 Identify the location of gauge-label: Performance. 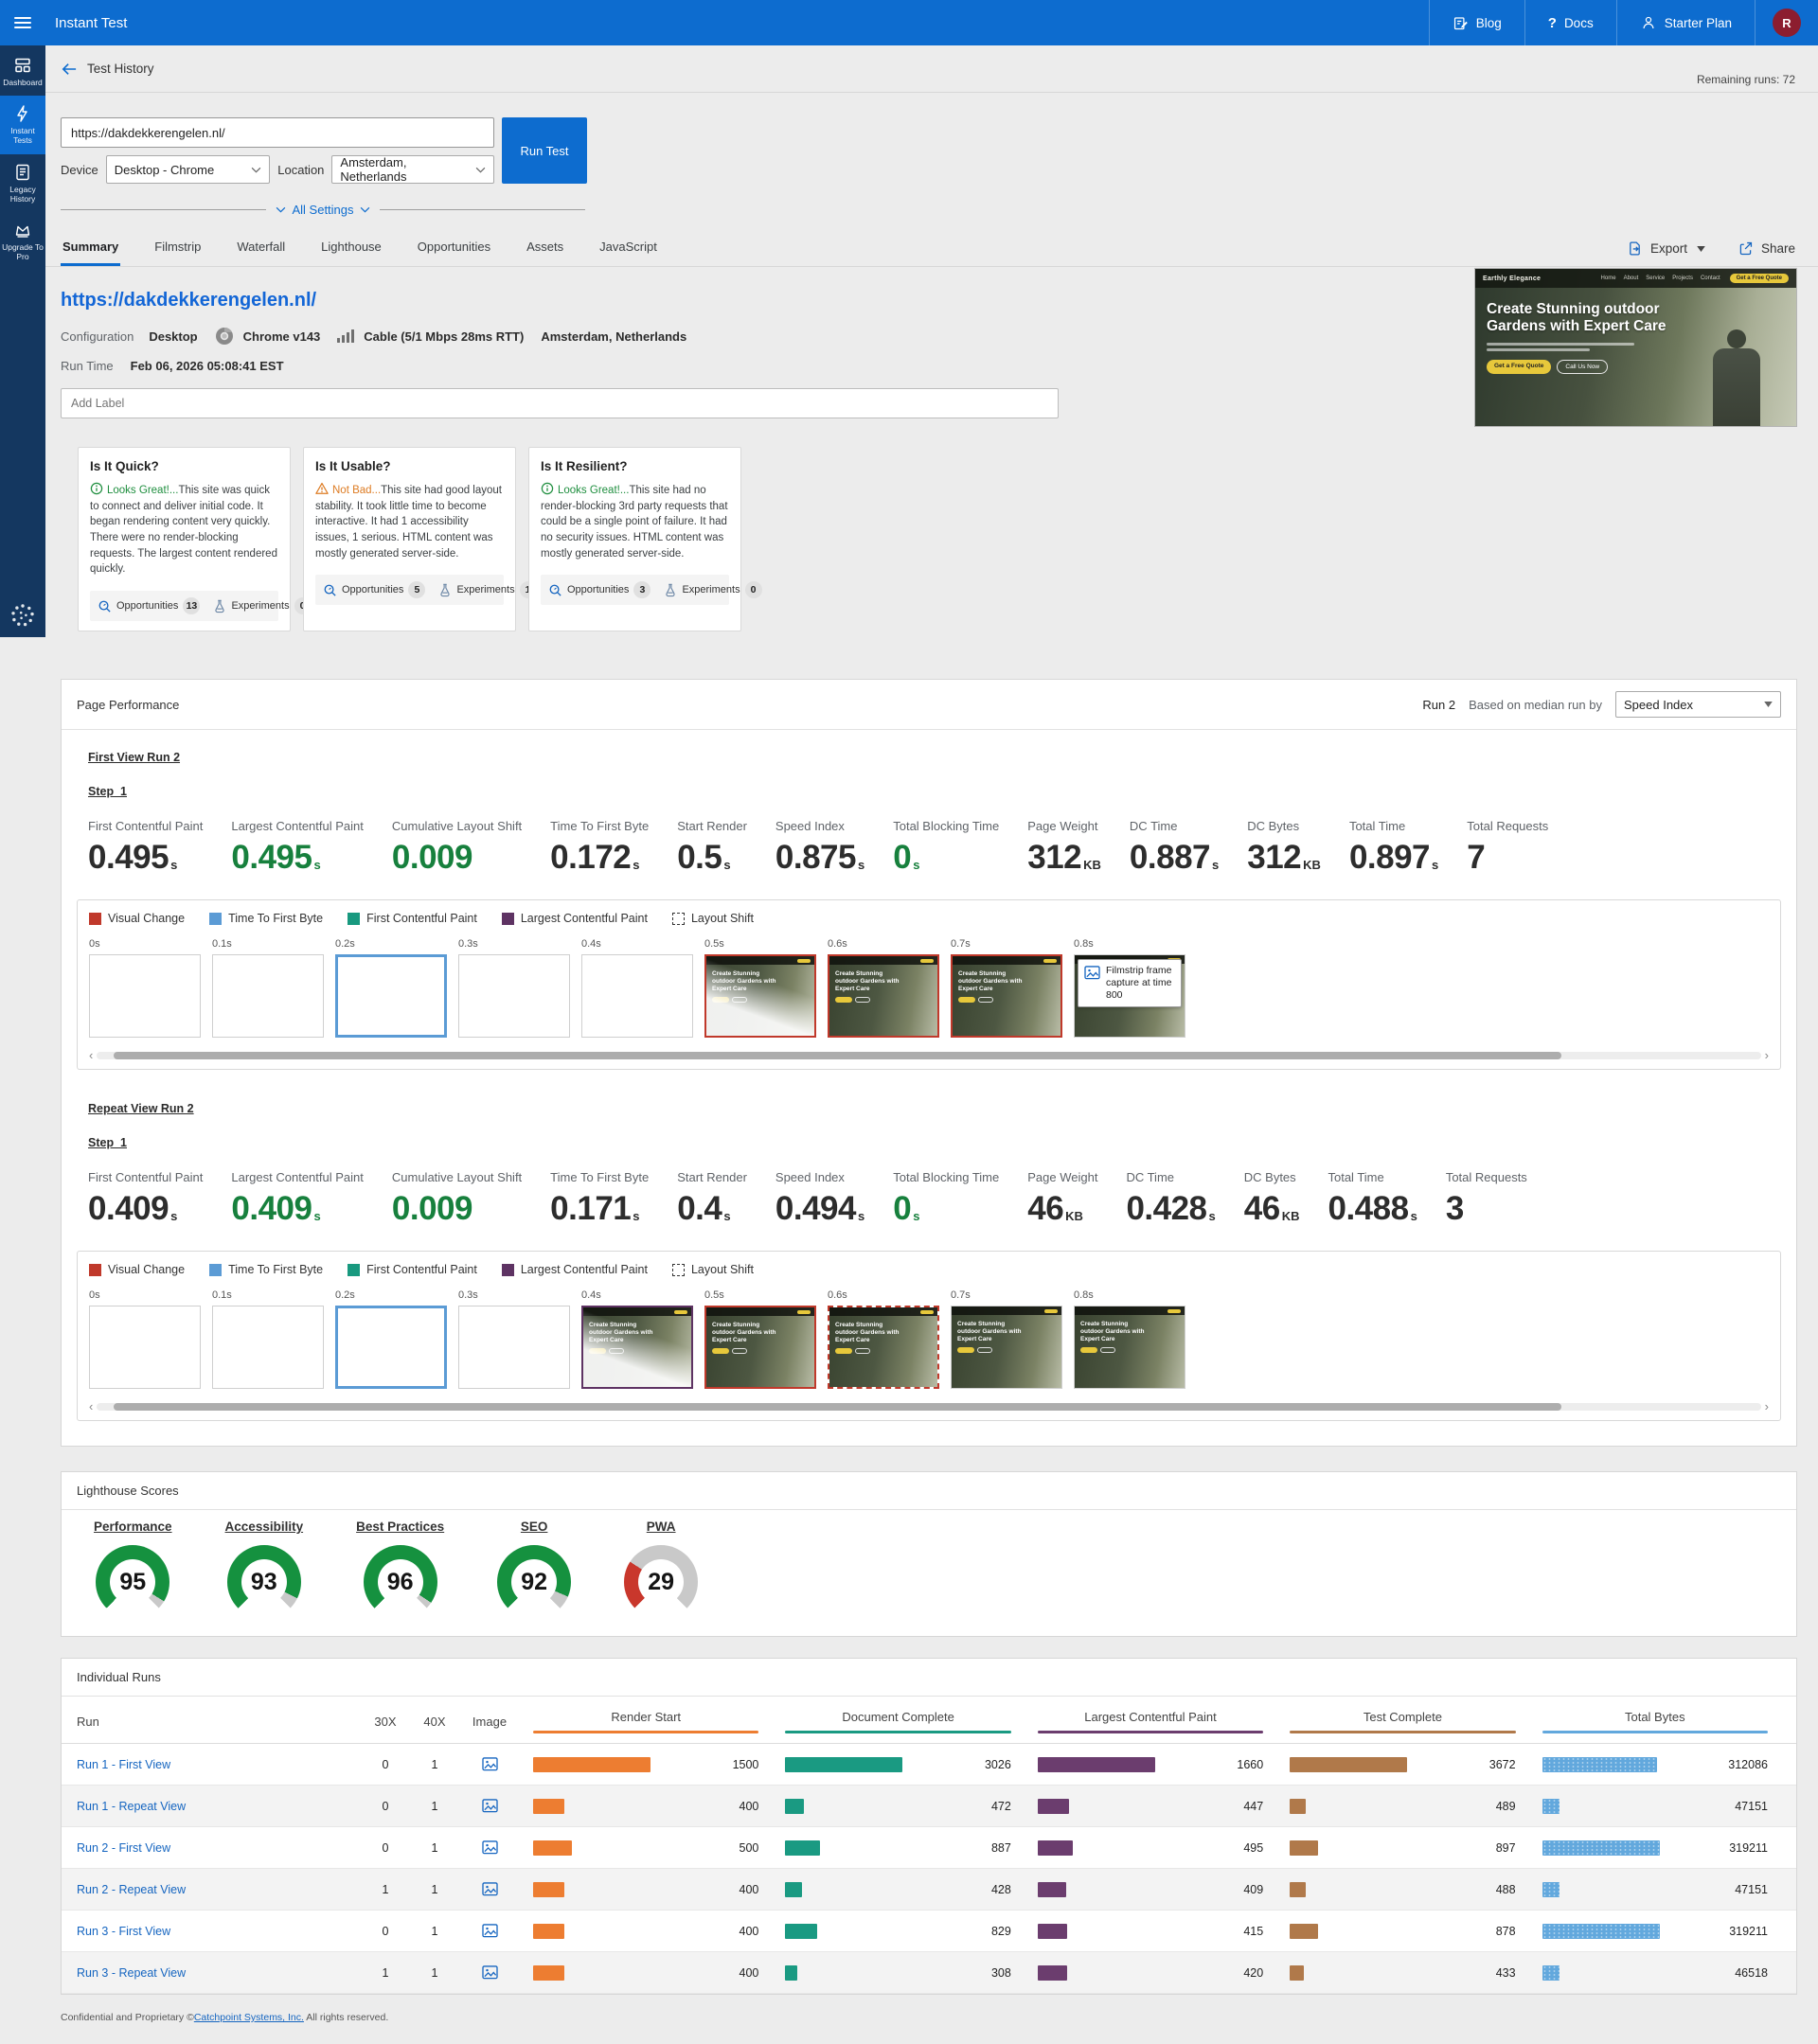
(133, 1527).